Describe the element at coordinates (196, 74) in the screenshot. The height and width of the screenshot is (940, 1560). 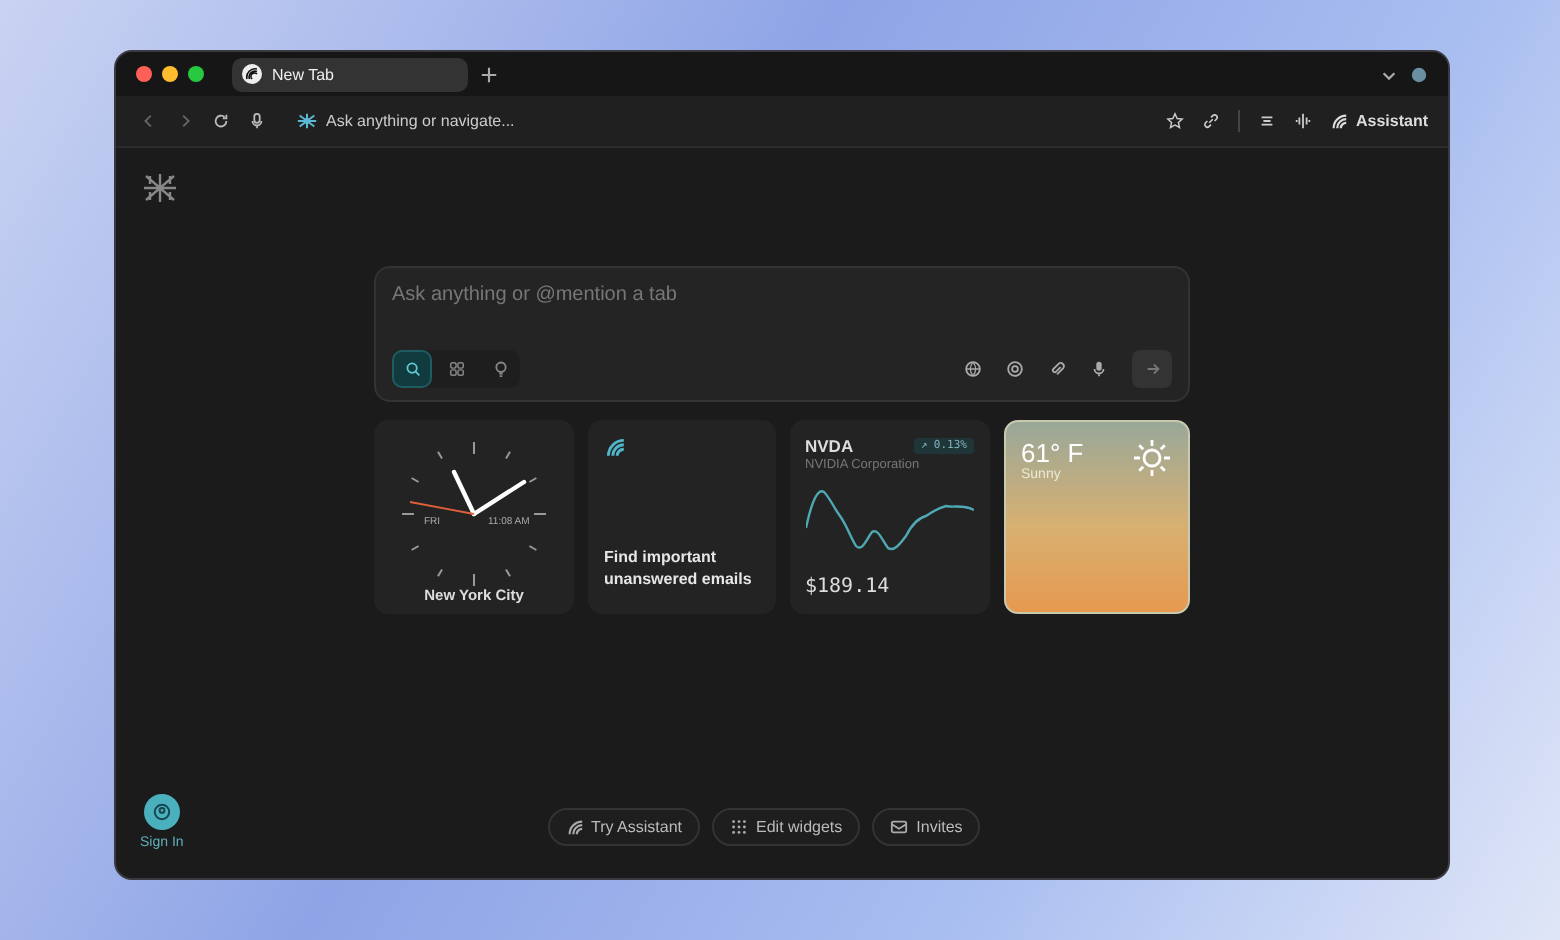
I see `zoom-button` at that location.